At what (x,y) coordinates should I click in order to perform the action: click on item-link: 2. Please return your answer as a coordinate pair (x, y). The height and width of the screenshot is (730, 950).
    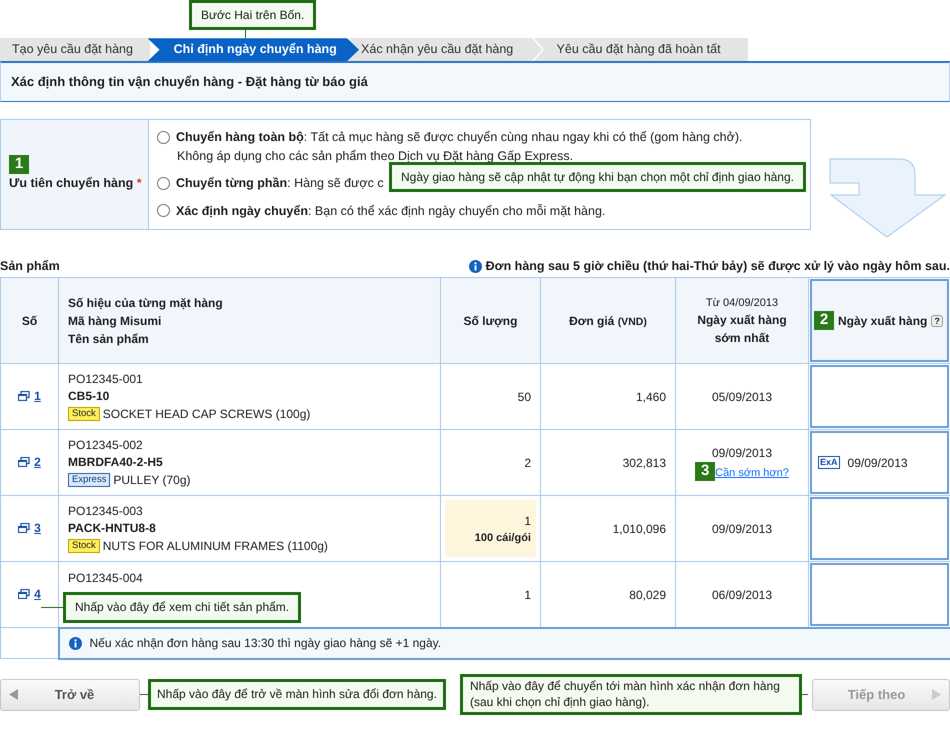
    Looking at the image, I should click on (29, 462).